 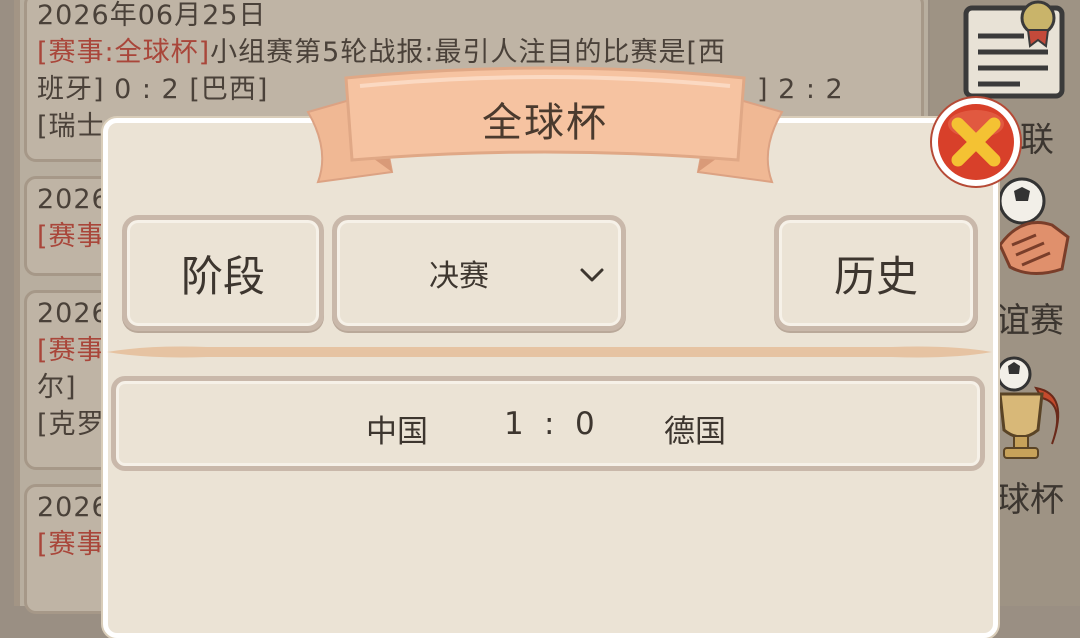 I want to click on title-banner: 全球杯, so click(x=545, y=127).